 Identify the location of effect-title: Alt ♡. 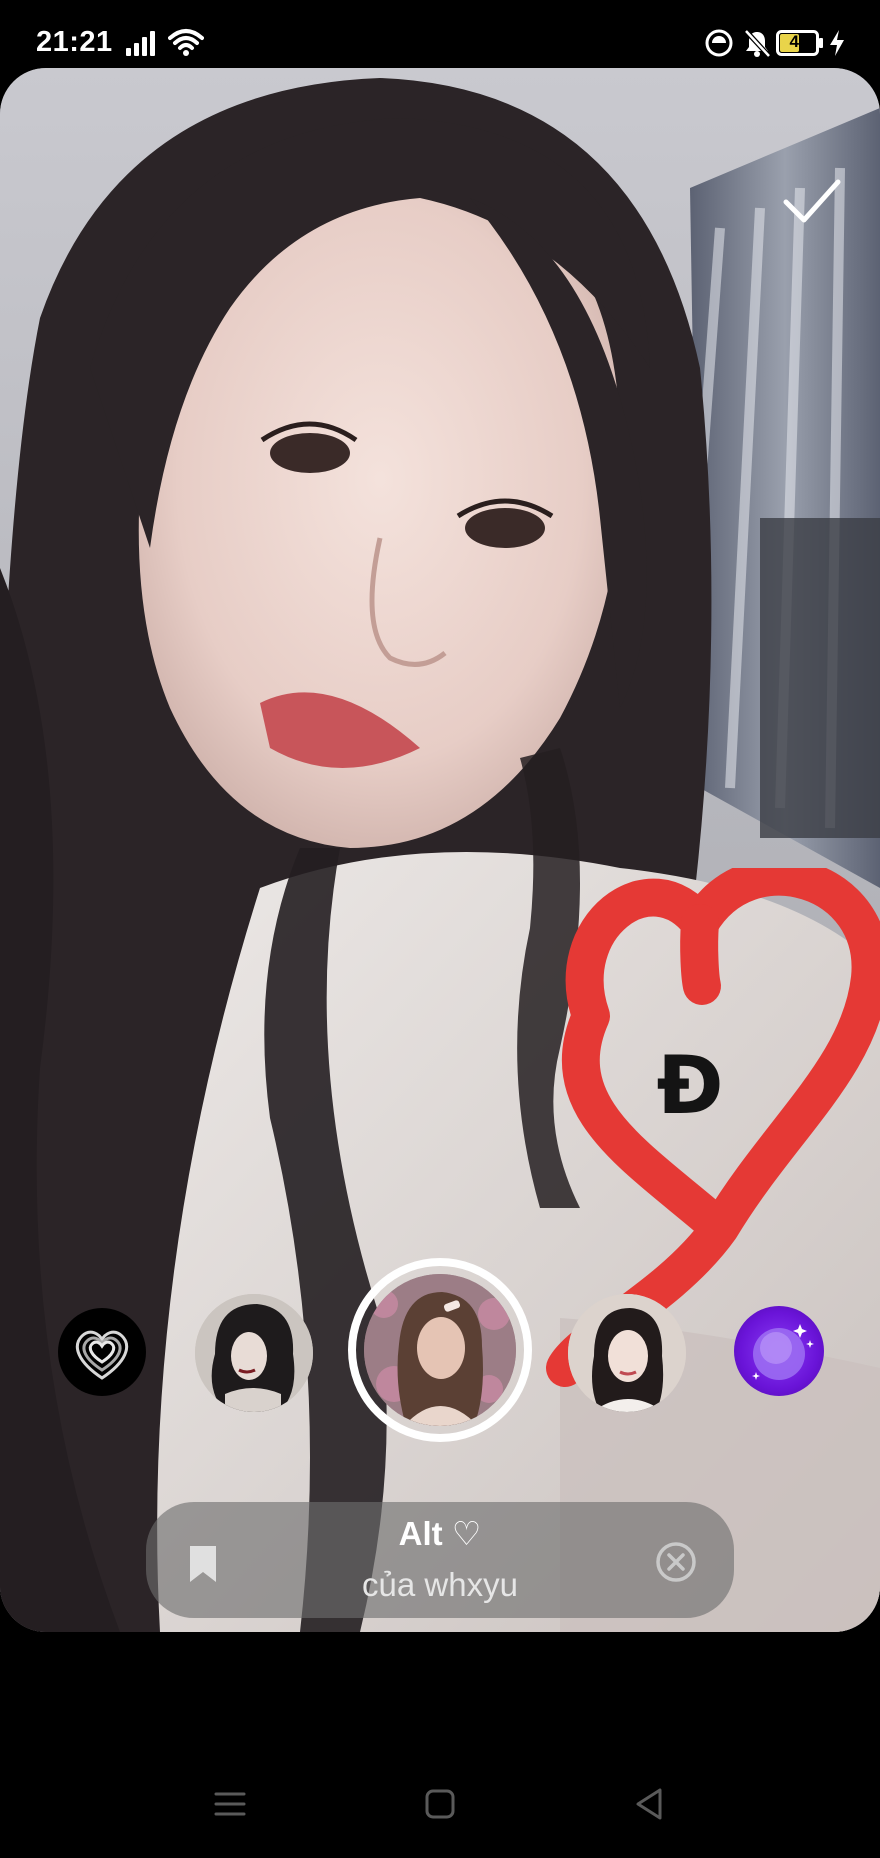
(440, 1533).